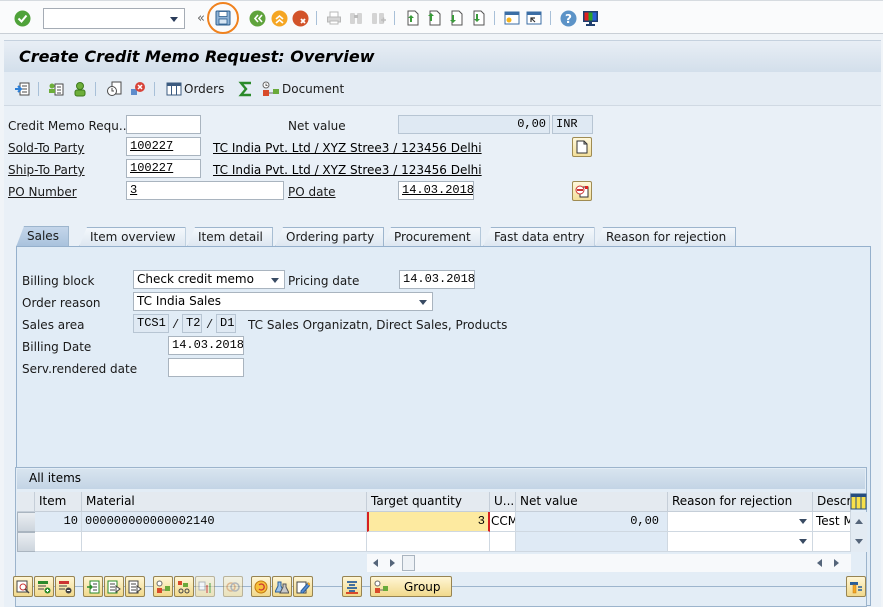 The image size is (883, 607). What do you see at coordinates (378, 18) in the screenshot?
I see `find-next-icon` at bounding box center [378, 18].